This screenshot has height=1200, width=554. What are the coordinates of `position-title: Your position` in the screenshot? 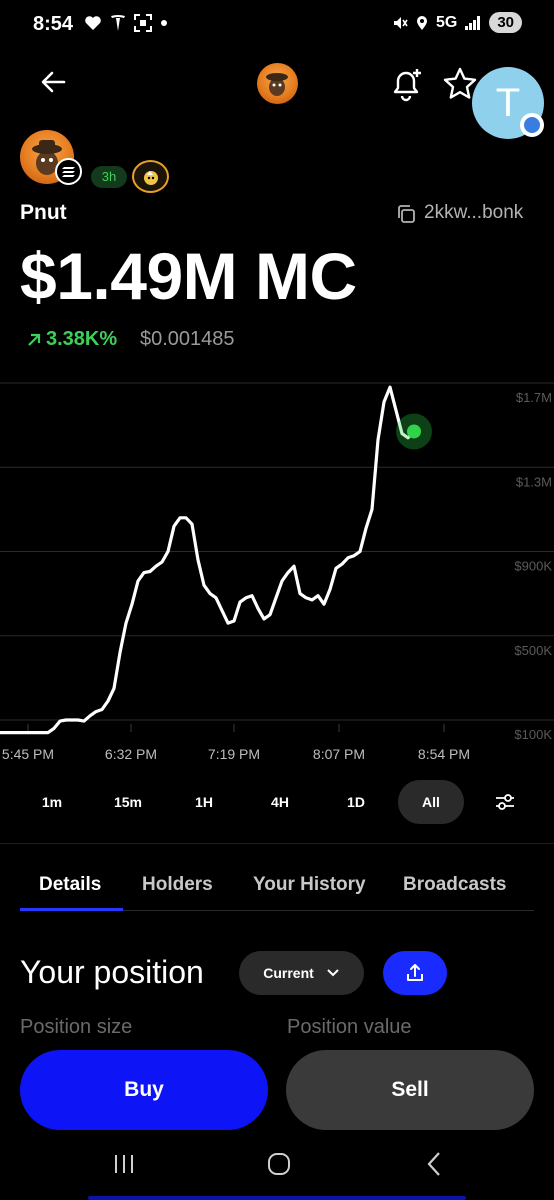 It's located at (112, 972).